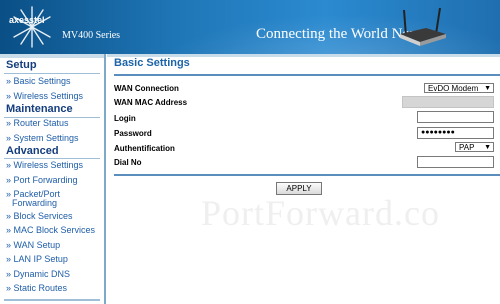 The height and width of the screenshot is (304, 500). Describe the element at coordinates (128, 162) in the screenshot. I see `dial-no-label: Dial No` at that location.